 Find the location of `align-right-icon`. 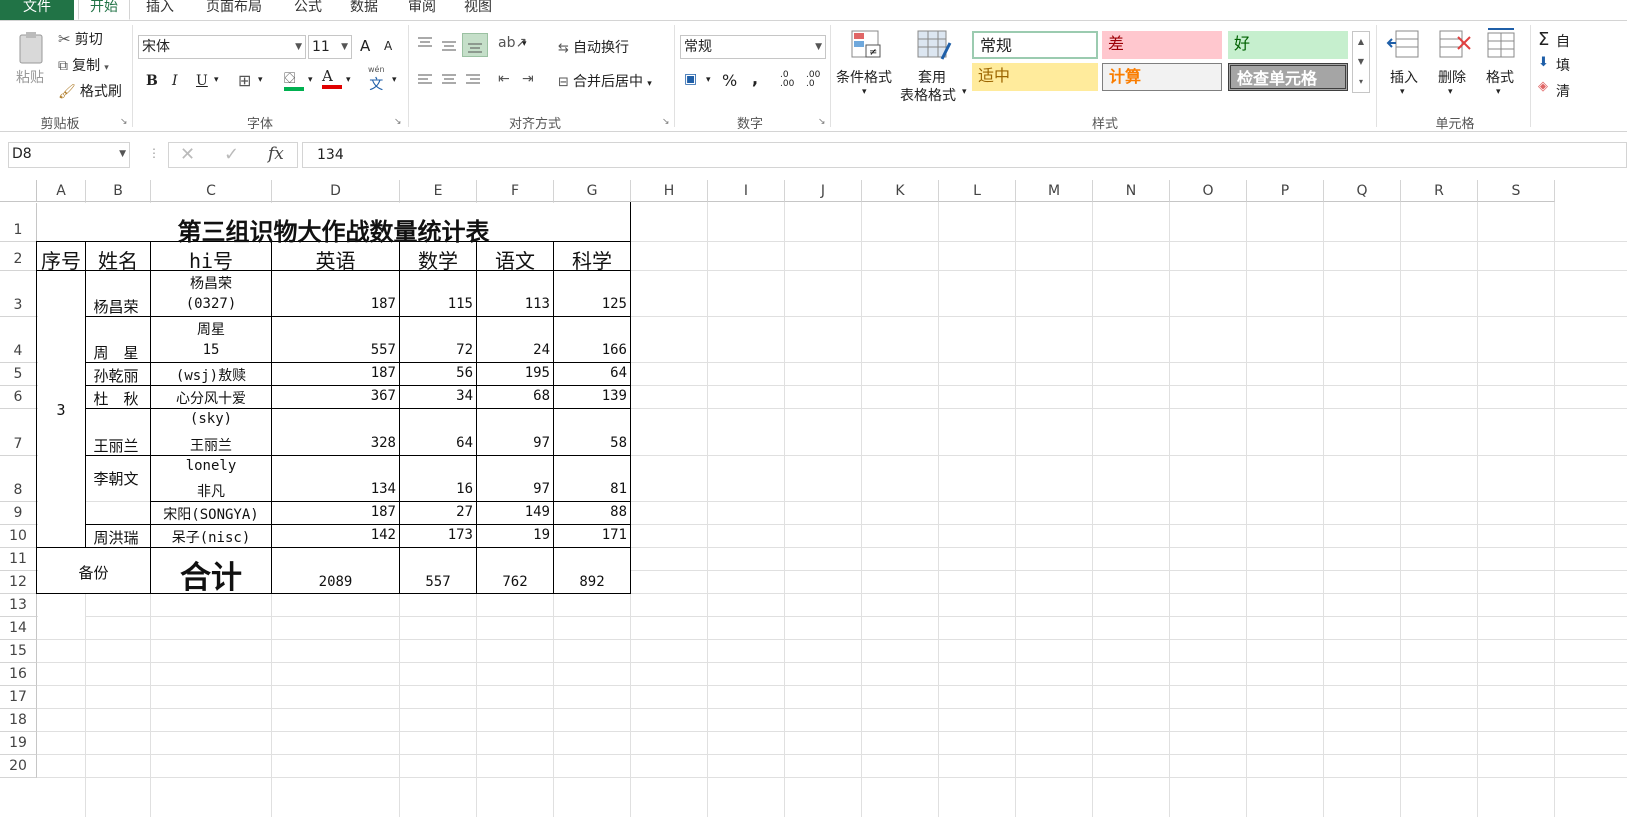

align-right-icon is located at coordinates (473, 82).